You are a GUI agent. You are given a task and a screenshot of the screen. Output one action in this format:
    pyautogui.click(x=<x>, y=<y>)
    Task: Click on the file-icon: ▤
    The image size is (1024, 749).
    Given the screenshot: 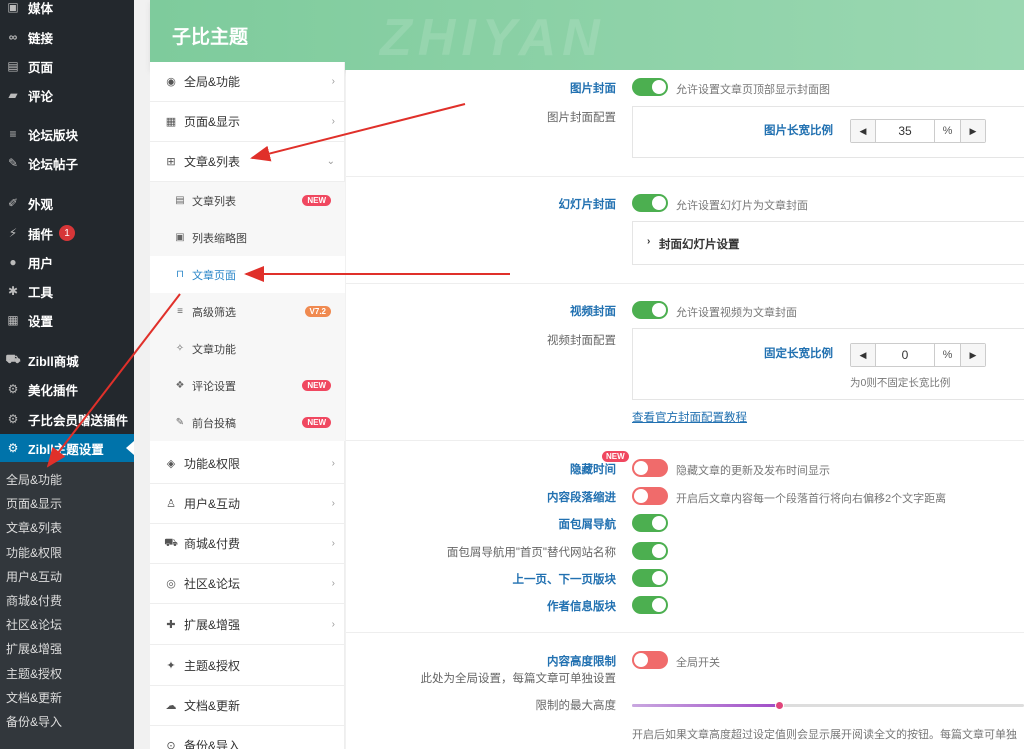 What is the action you would take?
    pyautogui.click(x=180, y=200)
    